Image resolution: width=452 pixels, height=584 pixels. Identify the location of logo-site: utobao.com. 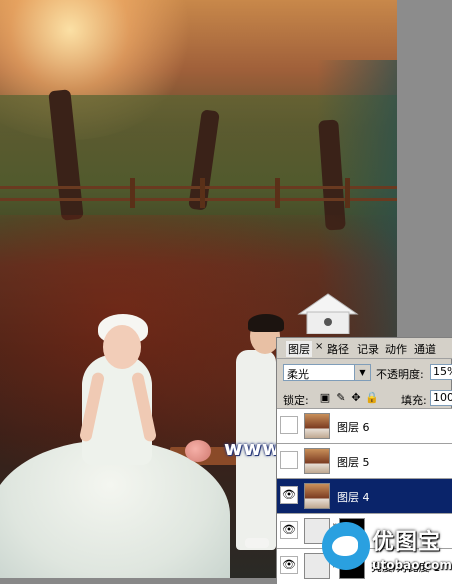
(412, 565).